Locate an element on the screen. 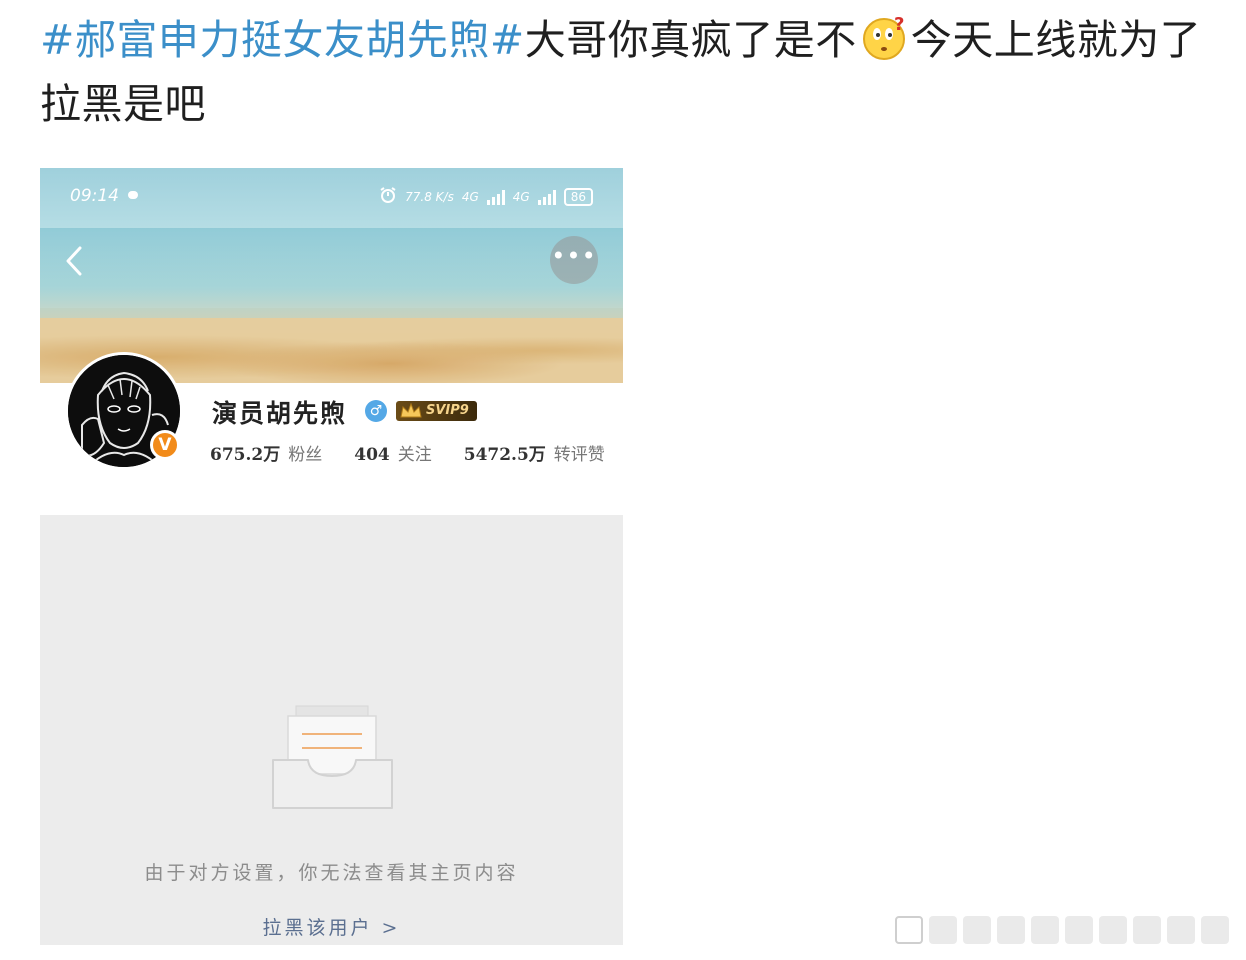  more-dots-icon: ••• is located at coordinates (574, 256).